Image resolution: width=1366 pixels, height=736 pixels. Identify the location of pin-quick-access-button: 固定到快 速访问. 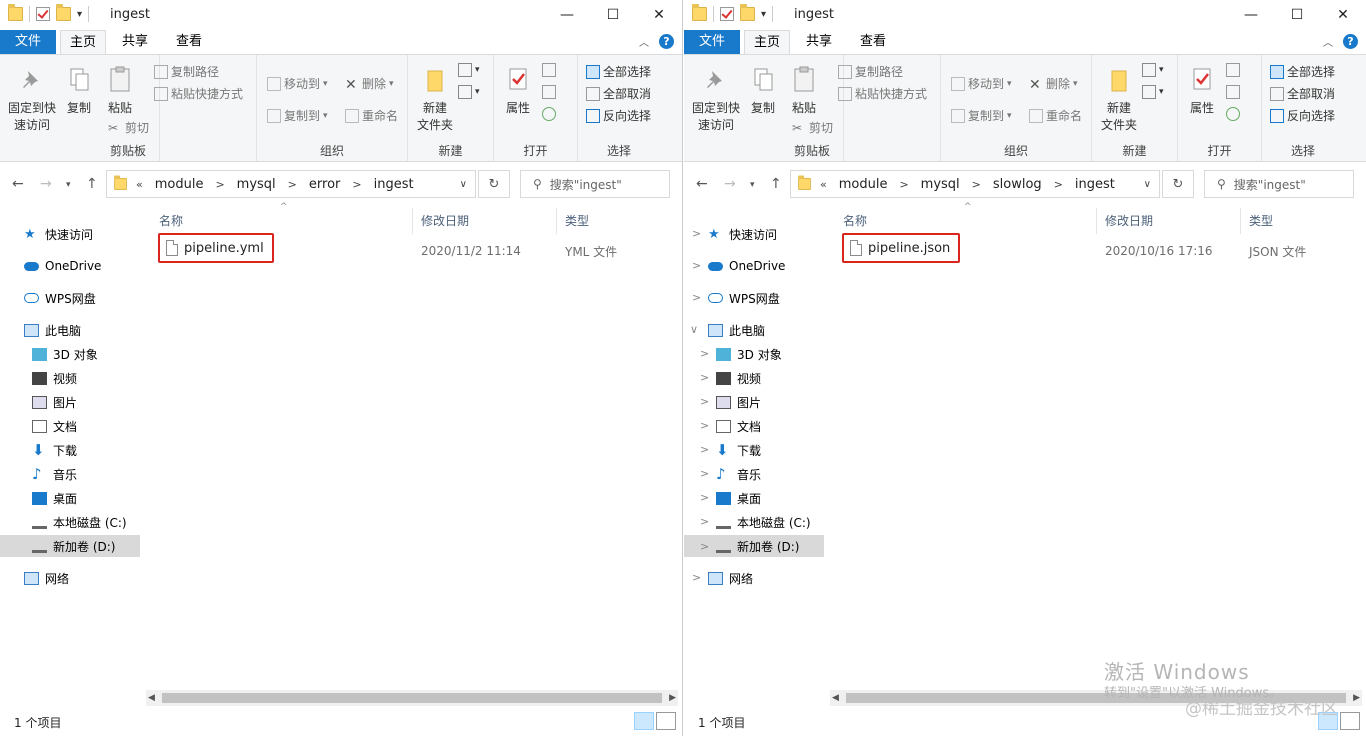
(716, 99).